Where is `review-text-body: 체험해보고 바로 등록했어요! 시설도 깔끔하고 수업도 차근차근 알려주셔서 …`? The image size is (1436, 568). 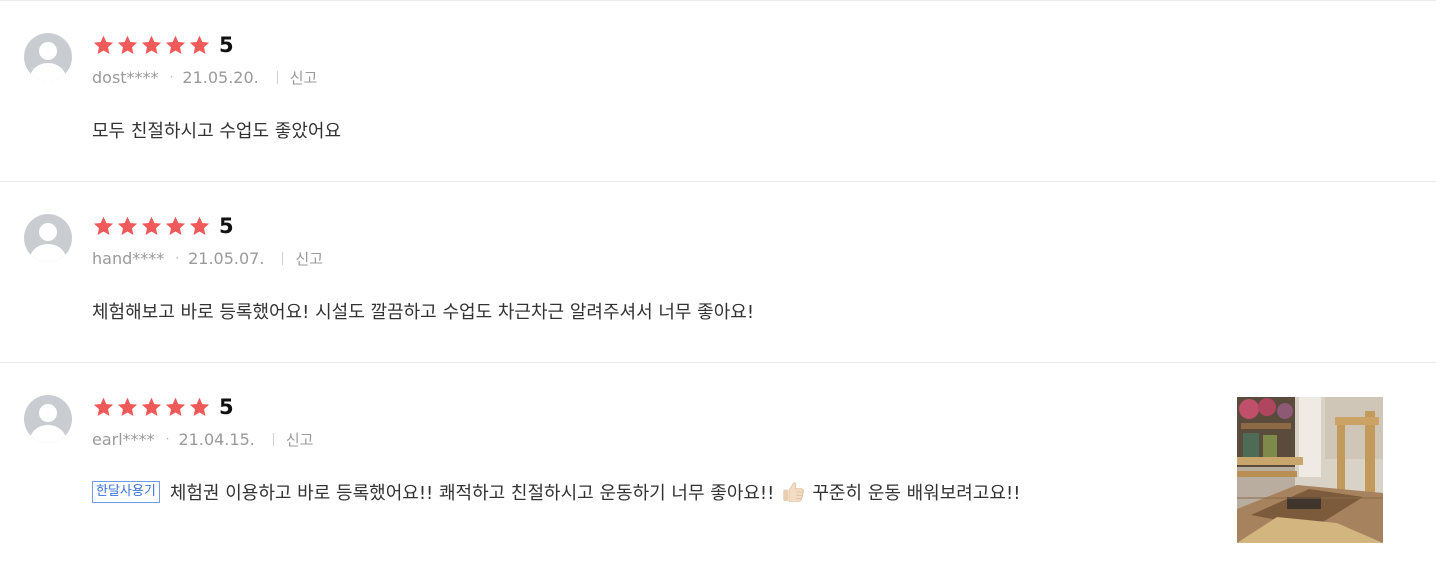
review-text-body: 체험해보고 바로 등록했어요! 시설도 깔끔하고 수업도 차근차근 알려주셔서 … is located at coordinates (423, 312).